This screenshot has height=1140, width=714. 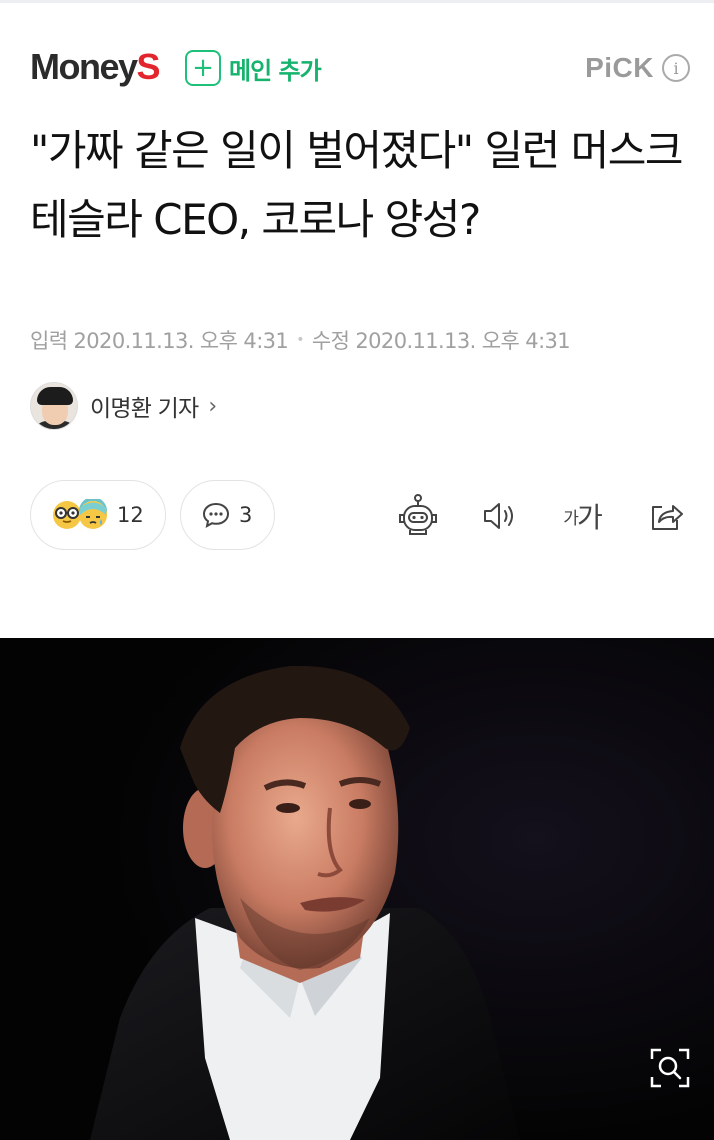 I want to click on summary-bot-button, so click(x=418, y=516).